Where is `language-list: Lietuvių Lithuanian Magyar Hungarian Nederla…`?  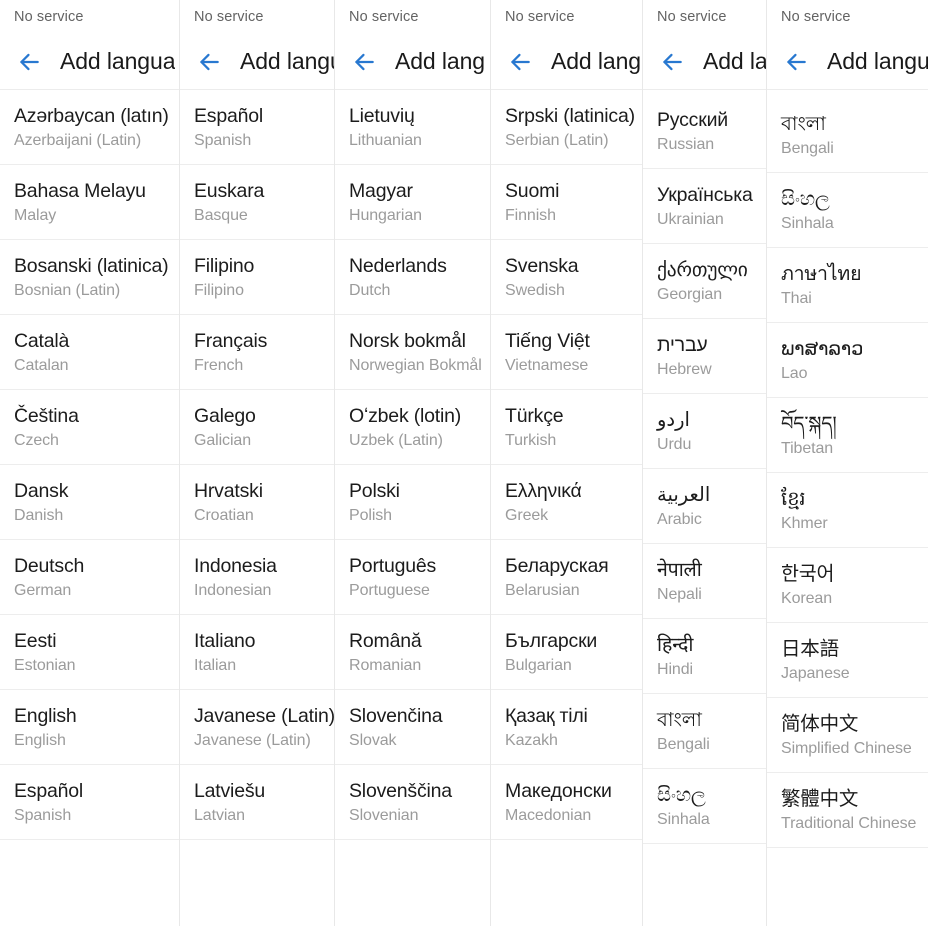 language-list: Lietuvių Lithuanian Magyar Hungarian Nederla… is located at coordinates (412, 465).